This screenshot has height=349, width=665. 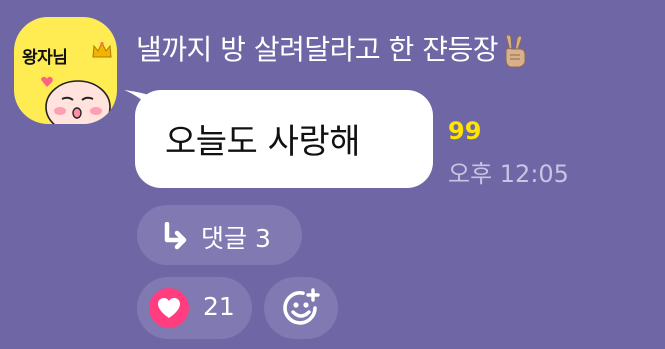 What do you see at coordinates (102, 49) in the screenshot?
I see `crown-icon` at bounding box center [102, 49].